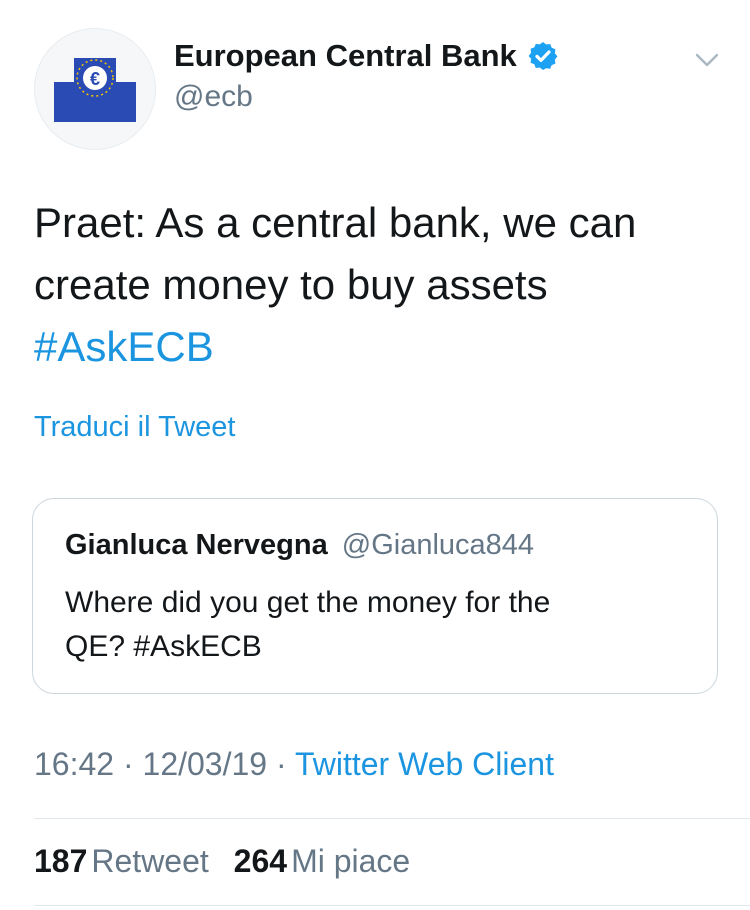  Describe the element at coordinates (205, 764) in the screenshot. I see `tweet-date: 12/03/19` at that location.